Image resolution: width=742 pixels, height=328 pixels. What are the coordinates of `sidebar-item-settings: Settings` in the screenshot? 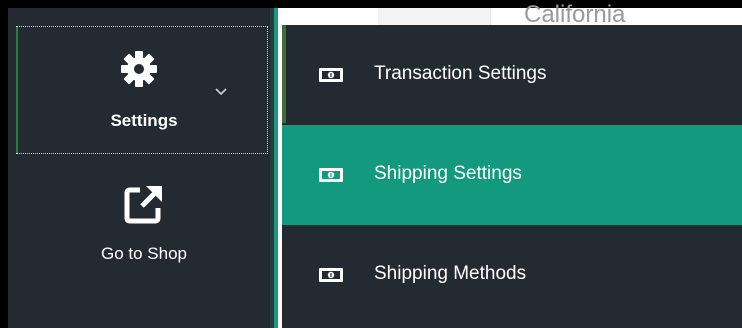 It's located at (142, 90).